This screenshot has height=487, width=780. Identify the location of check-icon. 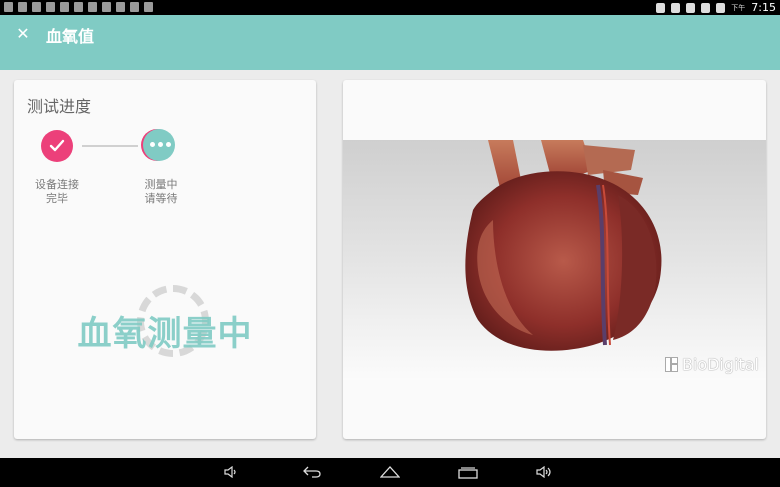
(57, 145).